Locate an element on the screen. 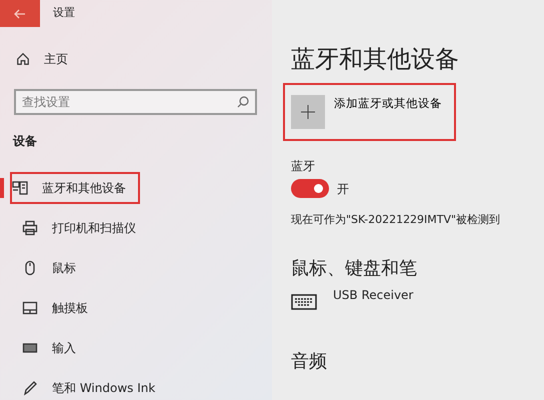  device-name: USB Receiver is located at coordinates (373, 295).